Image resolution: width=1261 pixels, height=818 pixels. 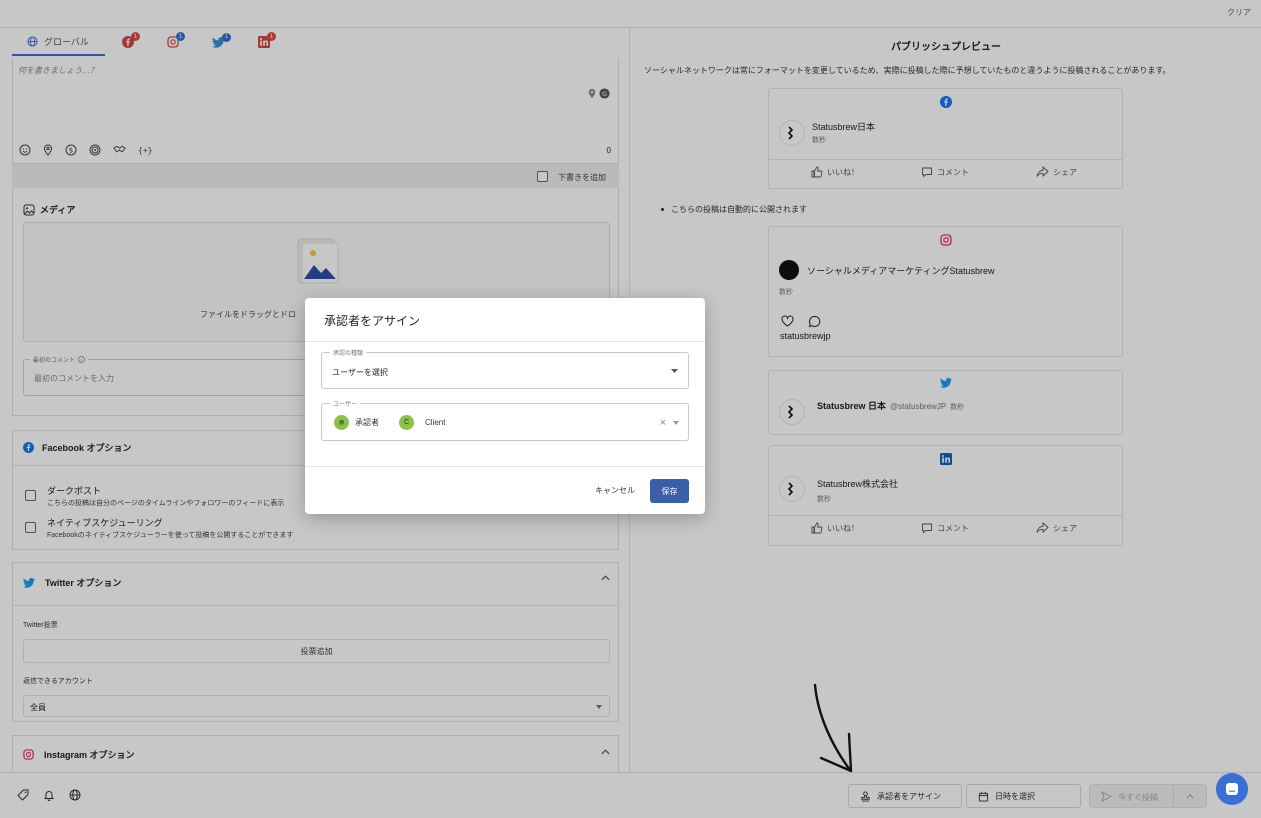 What do you see at coordinates (435, 422) in the screenshot?
I see `user-chip-label: Client` at bounding box center [435, 422].